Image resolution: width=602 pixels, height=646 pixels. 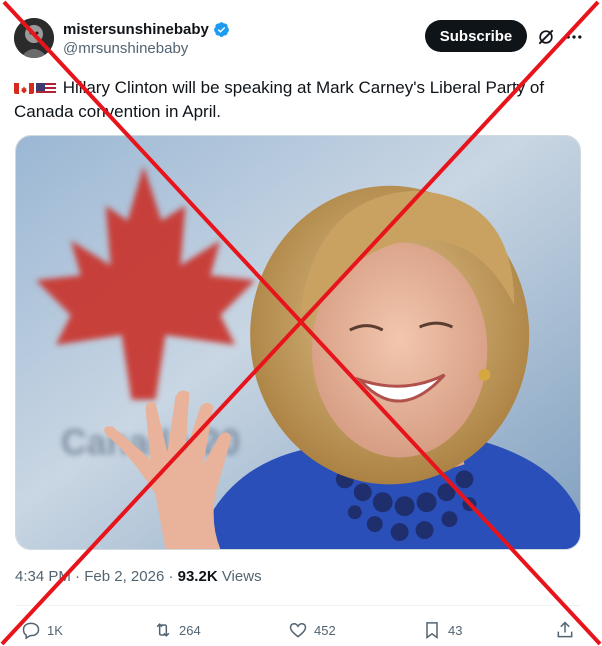 I want to click on repost-count: 264, so click(x=190, y=630).